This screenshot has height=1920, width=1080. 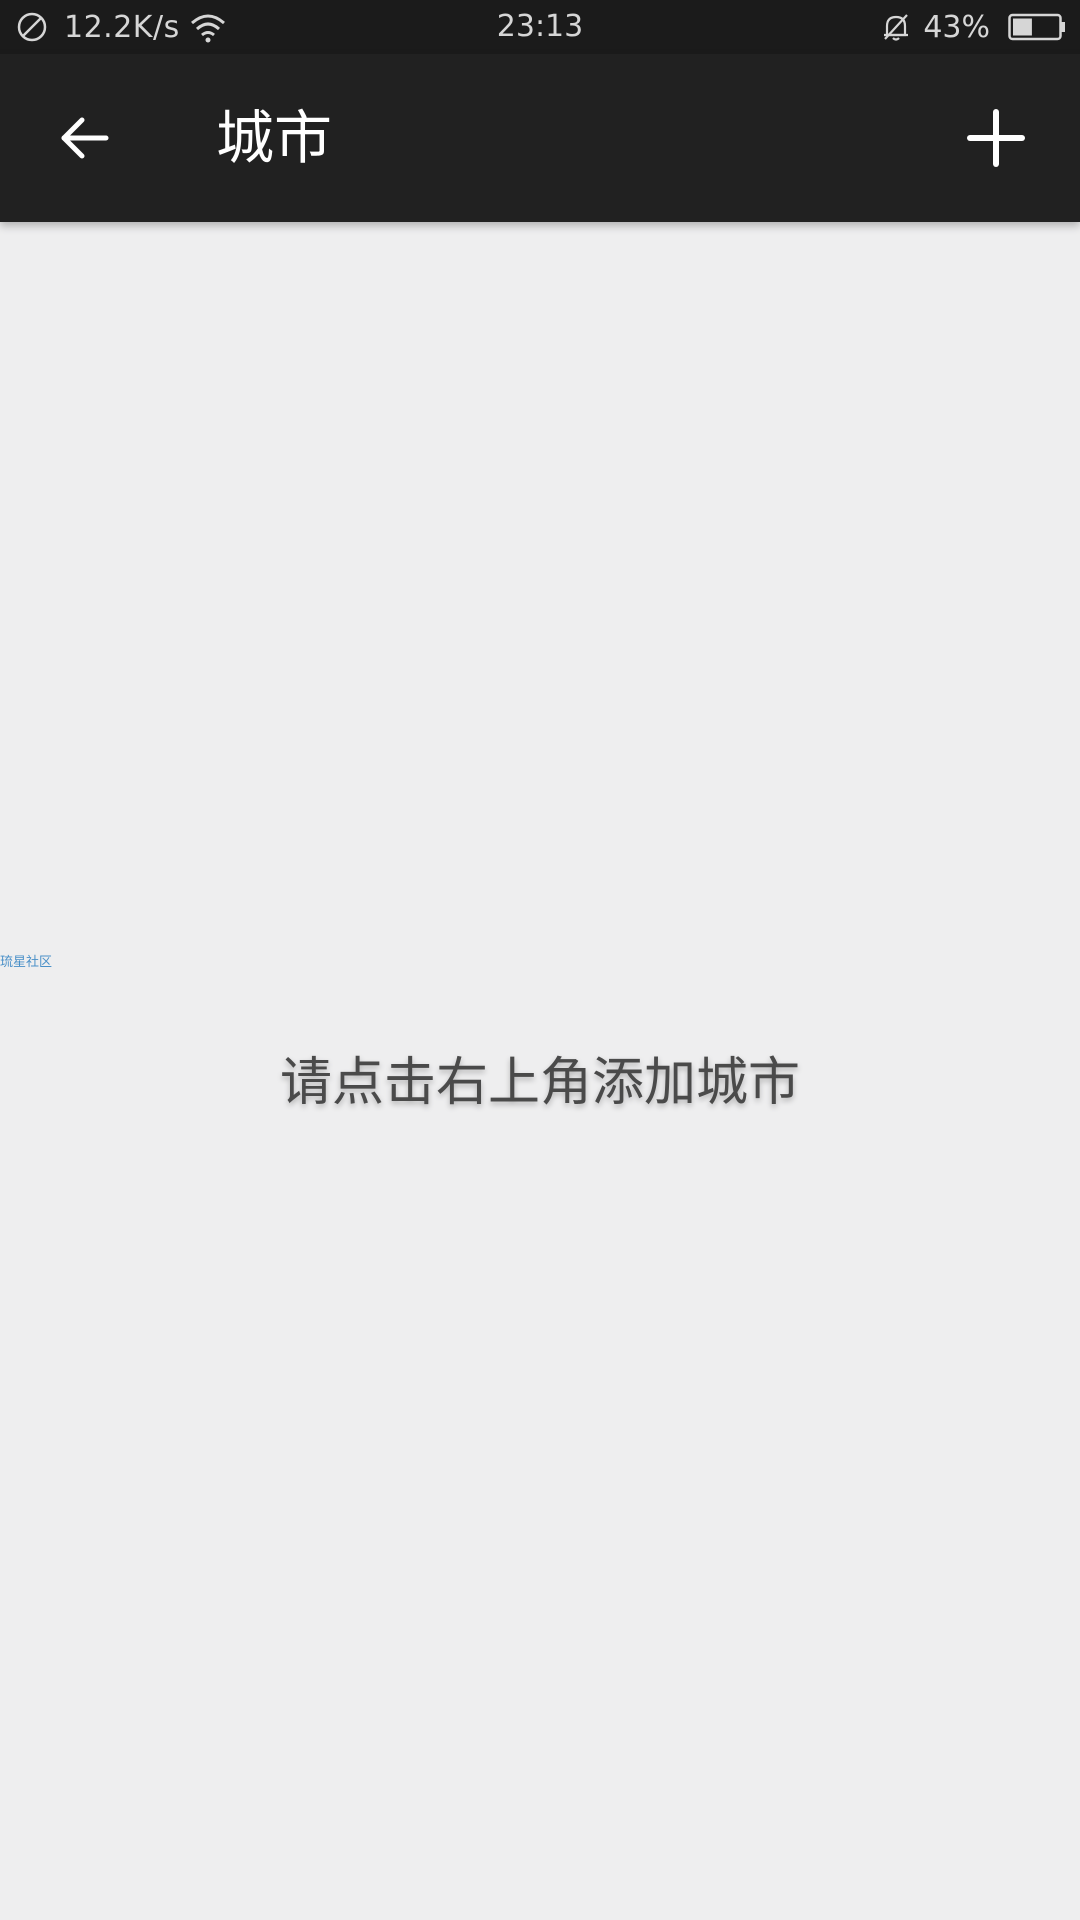 I want to click on status-right: 43%, so click(x=972, y=27).